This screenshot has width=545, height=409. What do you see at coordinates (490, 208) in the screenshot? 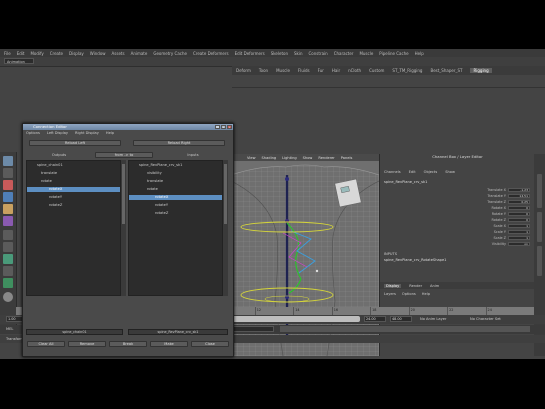
I see `channel-attr-row: Rotate X0` at bounding box center [490, 208].